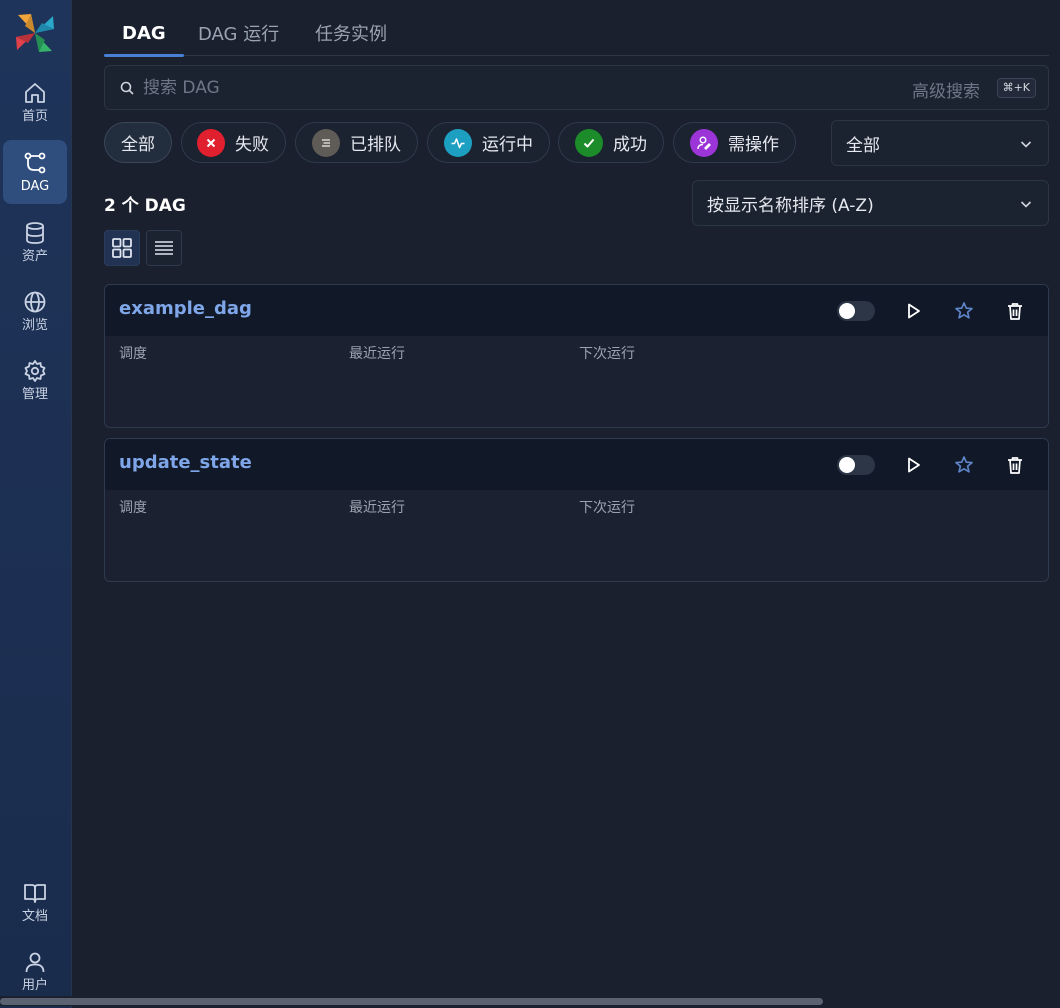  Describe the element at coordinates (35, 33) in the screenshot. I see `airflow-logo` at that location.